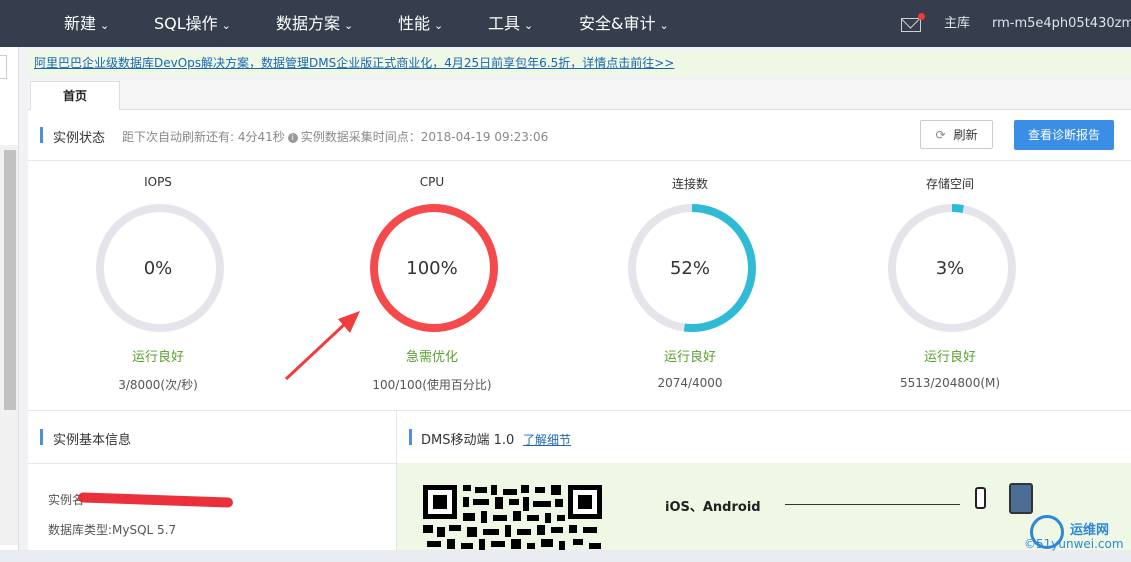 This screenshot has width=1131, height=562. Describe the element at coordinates (79, 138) in the screenshot. I see `status-title: 实例状态` at that location.